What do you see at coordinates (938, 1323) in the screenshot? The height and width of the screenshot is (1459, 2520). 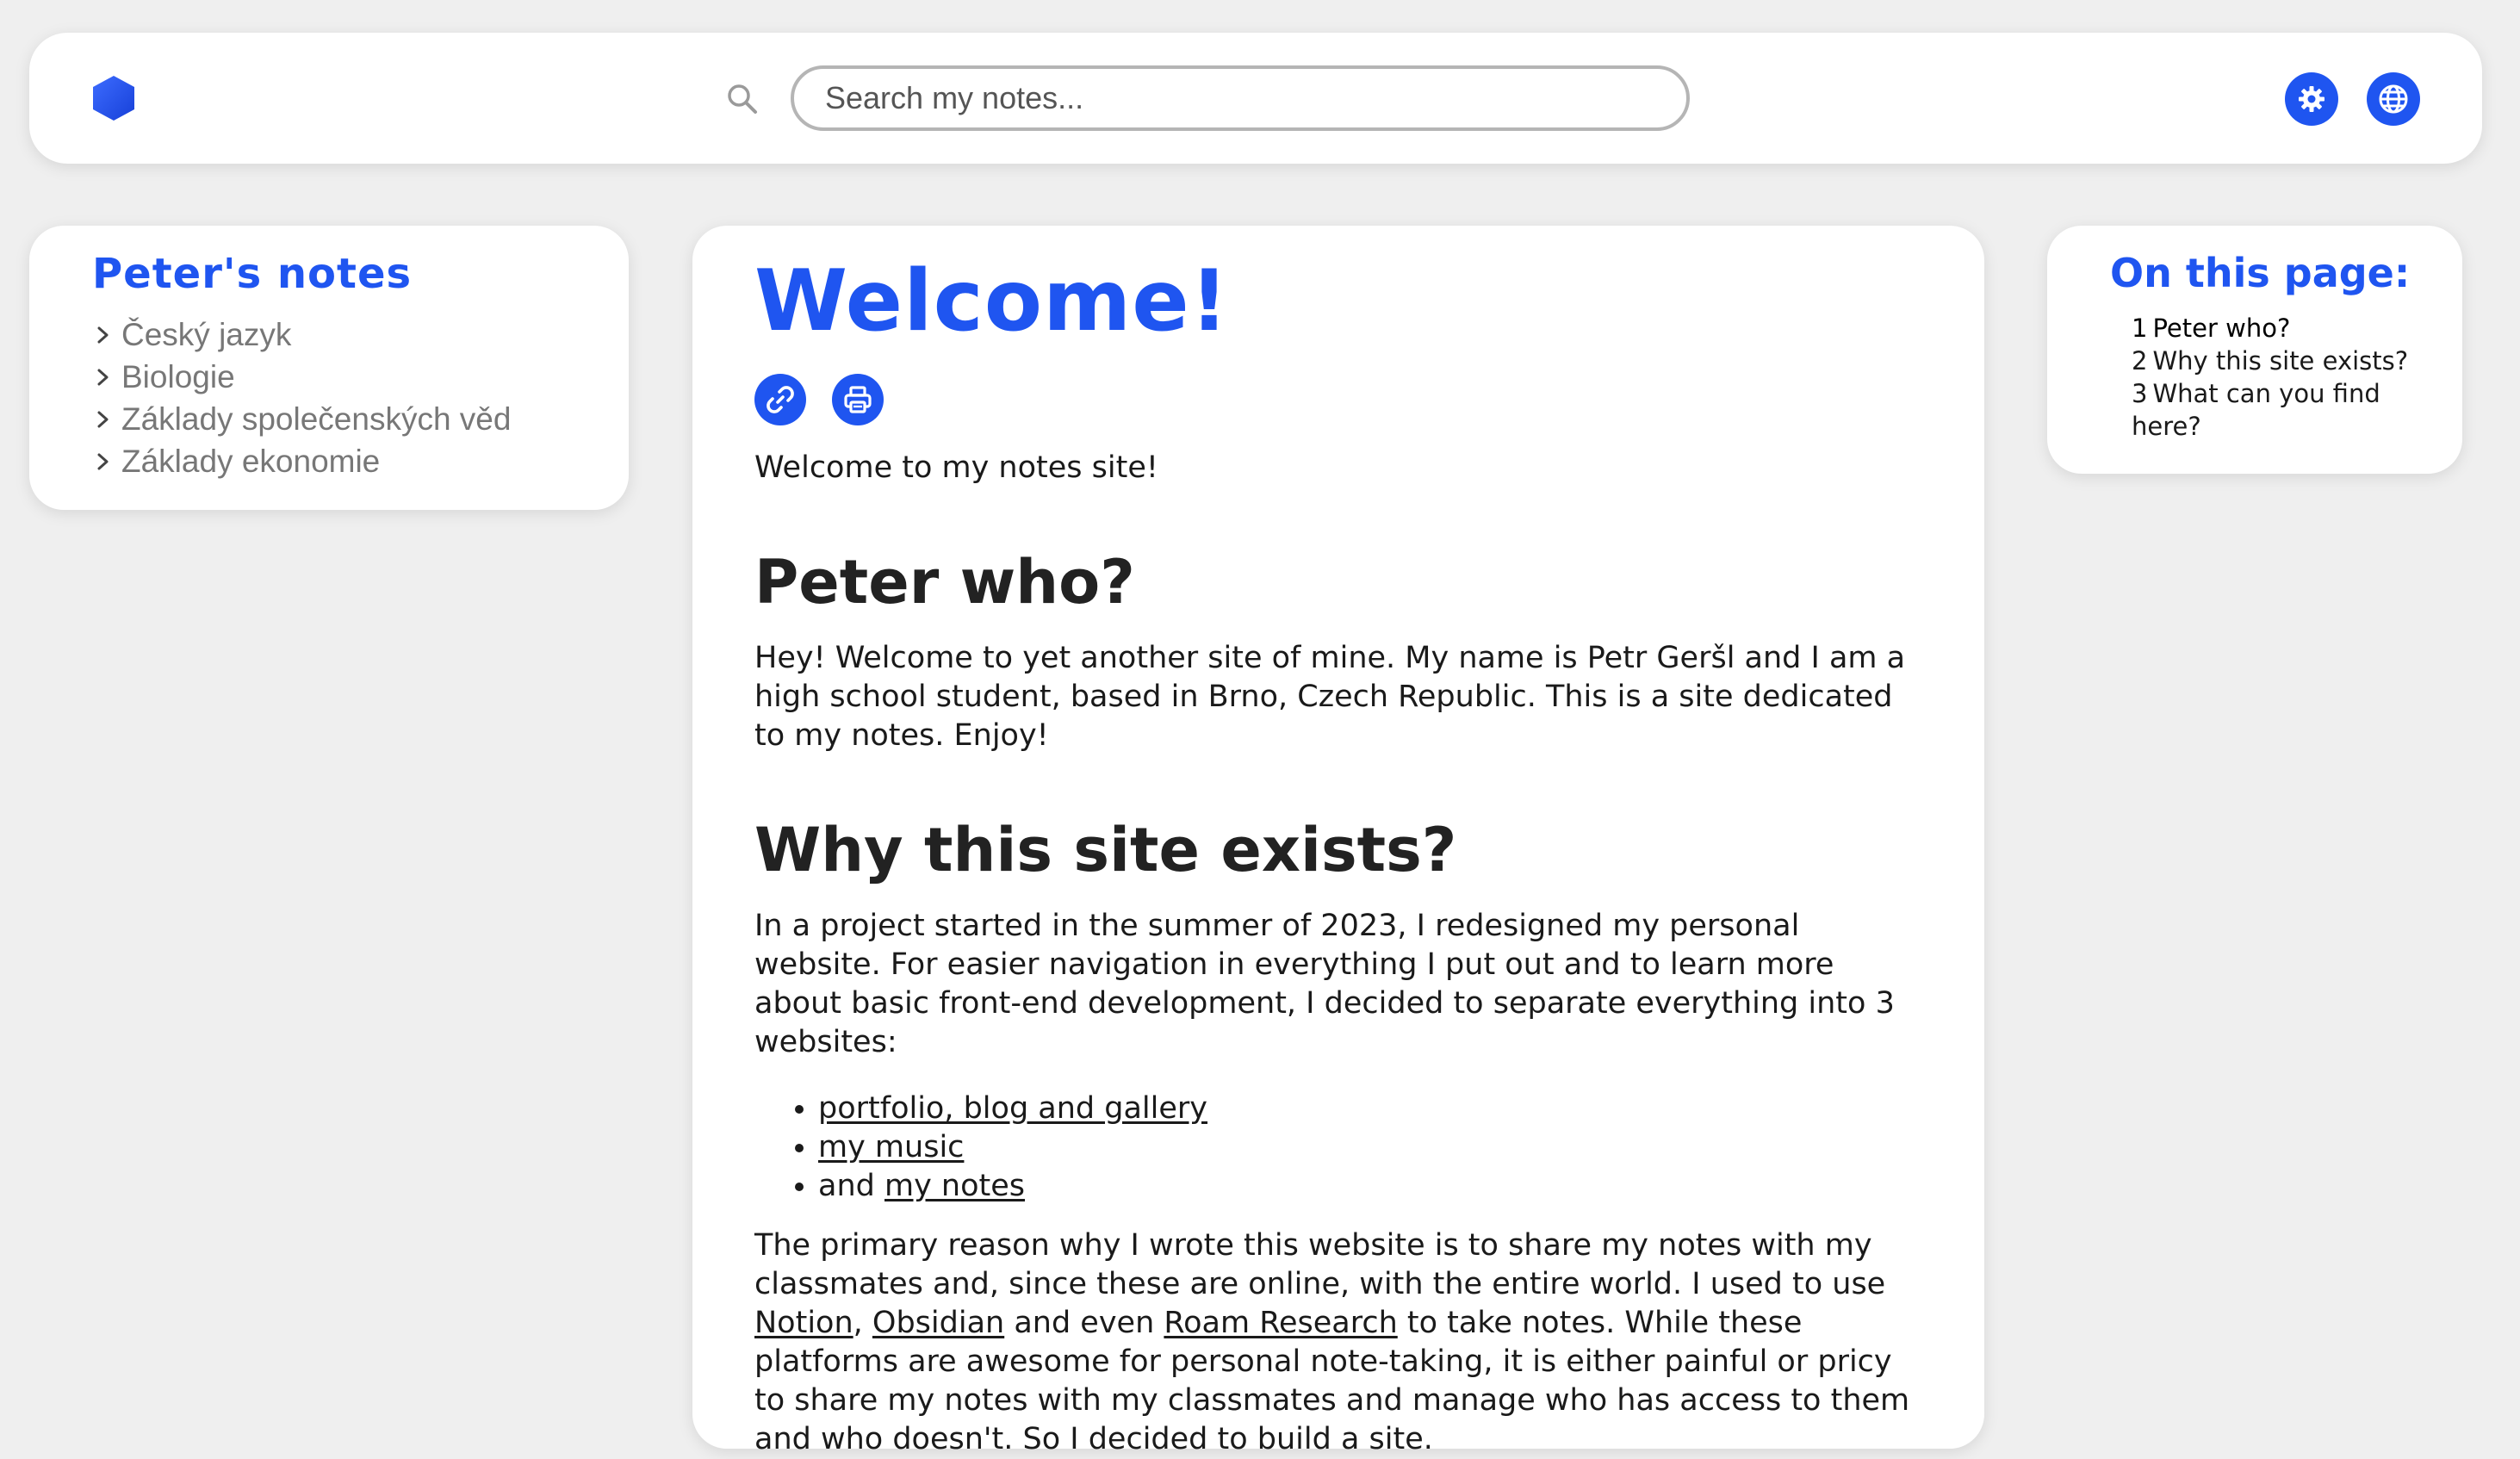 I see `obsidian-link: Obsidian` at bounding box center [938, 1323].